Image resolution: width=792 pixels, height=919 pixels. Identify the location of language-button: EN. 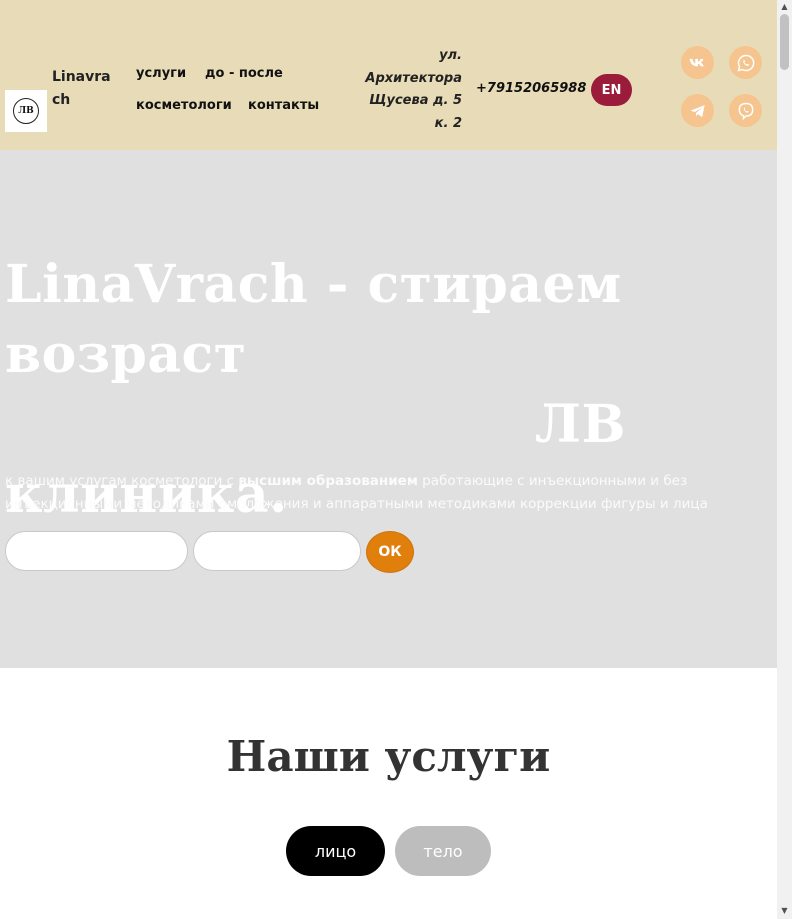
(611, 90).